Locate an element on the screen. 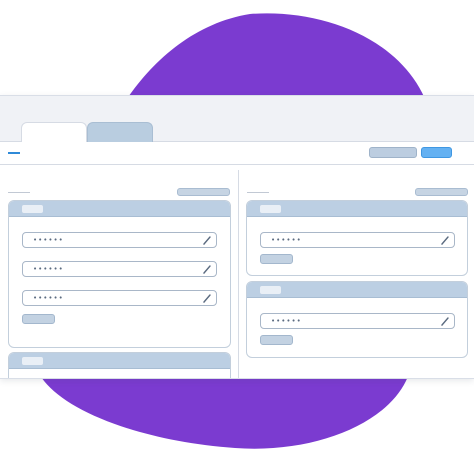 This screenshot has width=474, height=474. right-column-label is located at coordinates (258, 192).